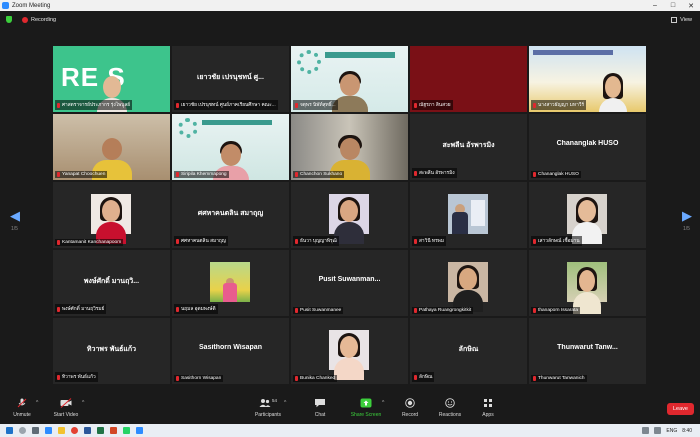 This screenshot has height=437, width=700. What do you see at coordinates (423, 377) in the screenshot?
I see `participant-name-label: ลักษิณ` at bounding box center [423, 377].